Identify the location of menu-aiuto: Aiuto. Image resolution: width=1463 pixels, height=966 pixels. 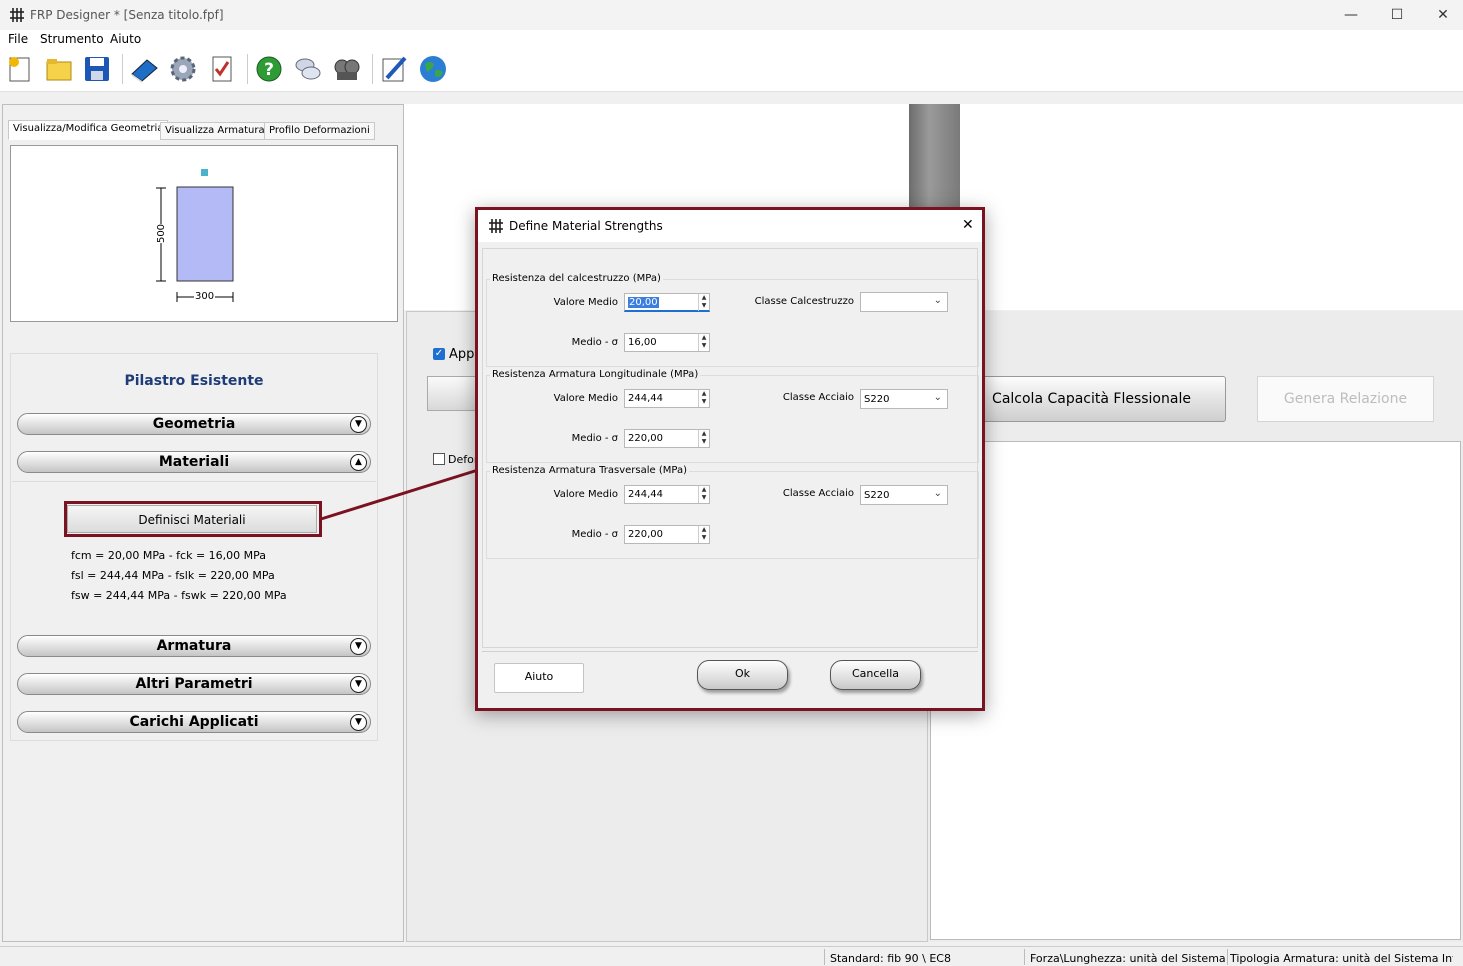
(125, 39).